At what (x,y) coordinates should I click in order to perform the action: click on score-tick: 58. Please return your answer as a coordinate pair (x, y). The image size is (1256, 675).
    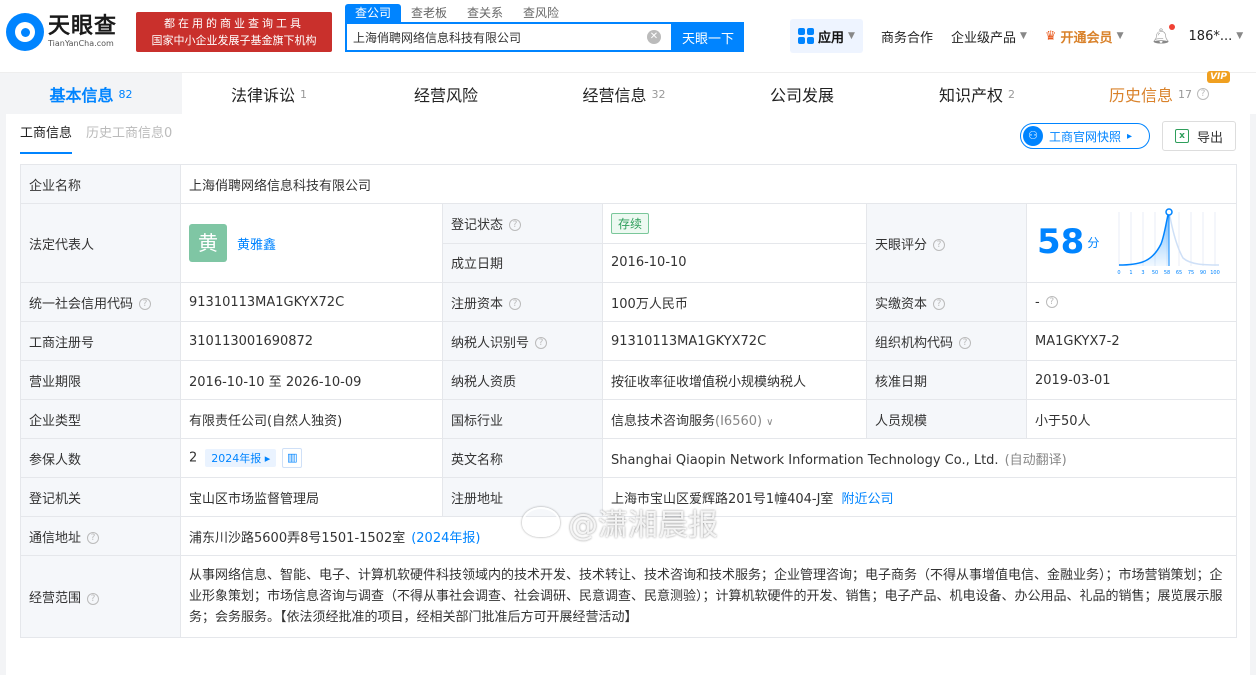
    Looking at the image, I should click on (1167, 273).